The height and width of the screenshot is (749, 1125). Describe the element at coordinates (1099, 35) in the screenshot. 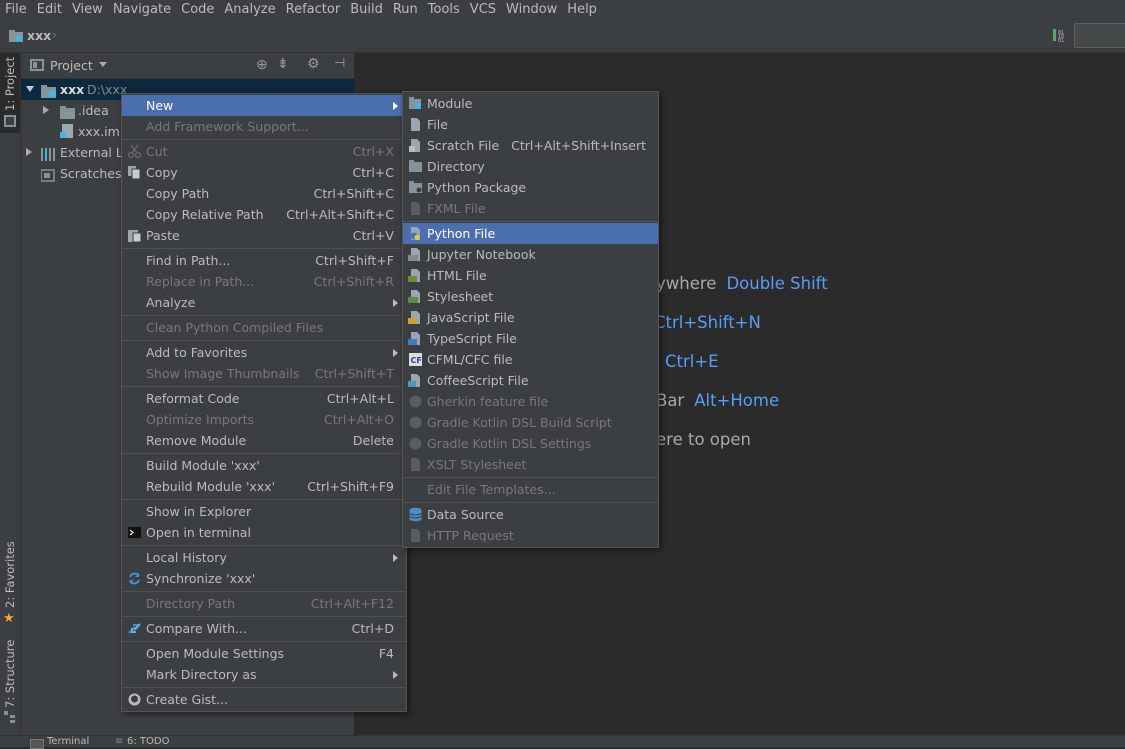

I see `run-config-selector` at that location.